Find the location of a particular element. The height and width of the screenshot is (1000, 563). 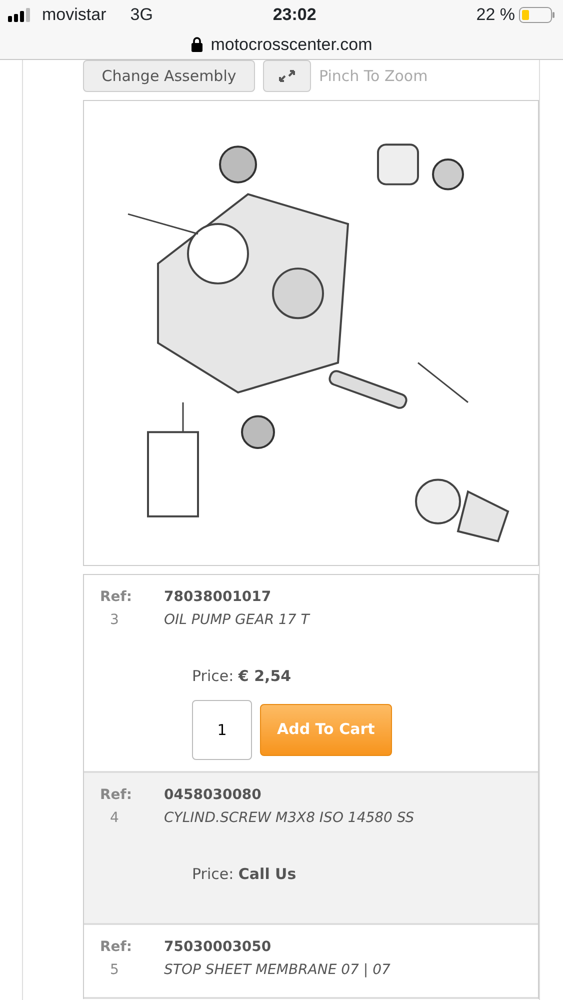

price-text: Price: Call Us is located at coordinates (245, 874).